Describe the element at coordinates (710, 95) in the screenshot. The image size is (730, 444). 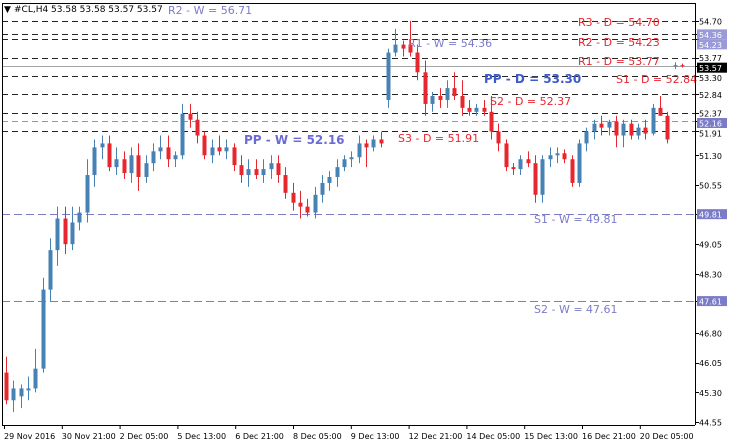
I see `price-tick-label: 52.84` at that location.